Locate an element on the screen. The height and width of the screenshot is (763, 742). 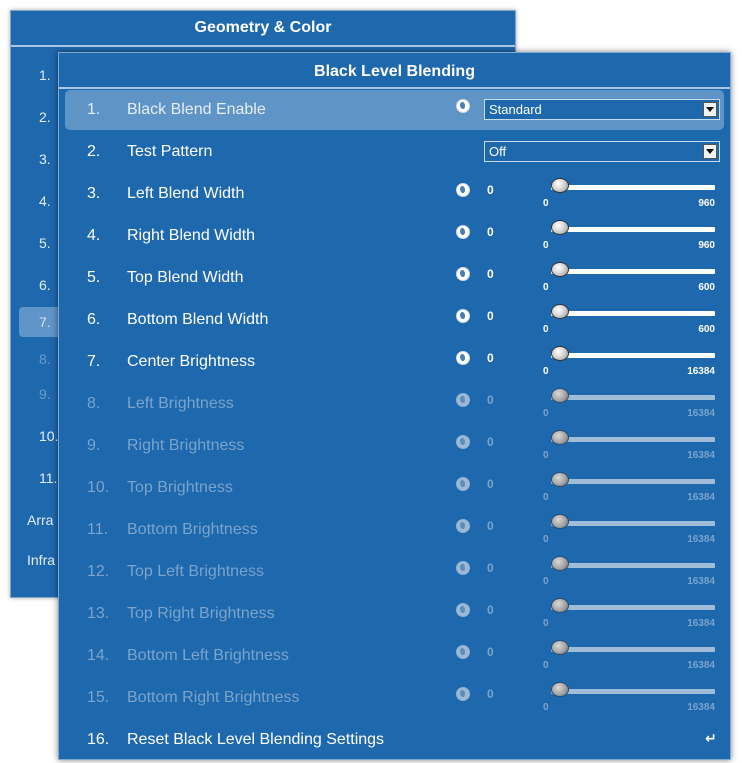
menu-row-11: 11. Bottom Brightness 0 0 16384 is located at coordinates (394, 530).